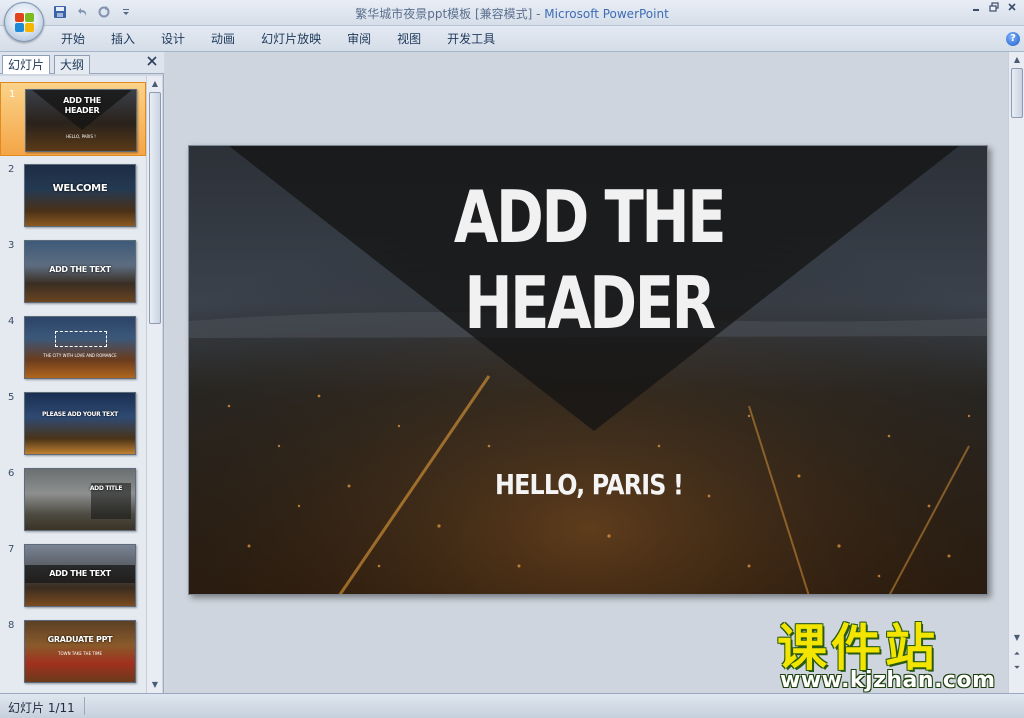  I want to click on thumbnail-image: ADD THE HEADER HELLO, PARIS !, so click(81, 120).